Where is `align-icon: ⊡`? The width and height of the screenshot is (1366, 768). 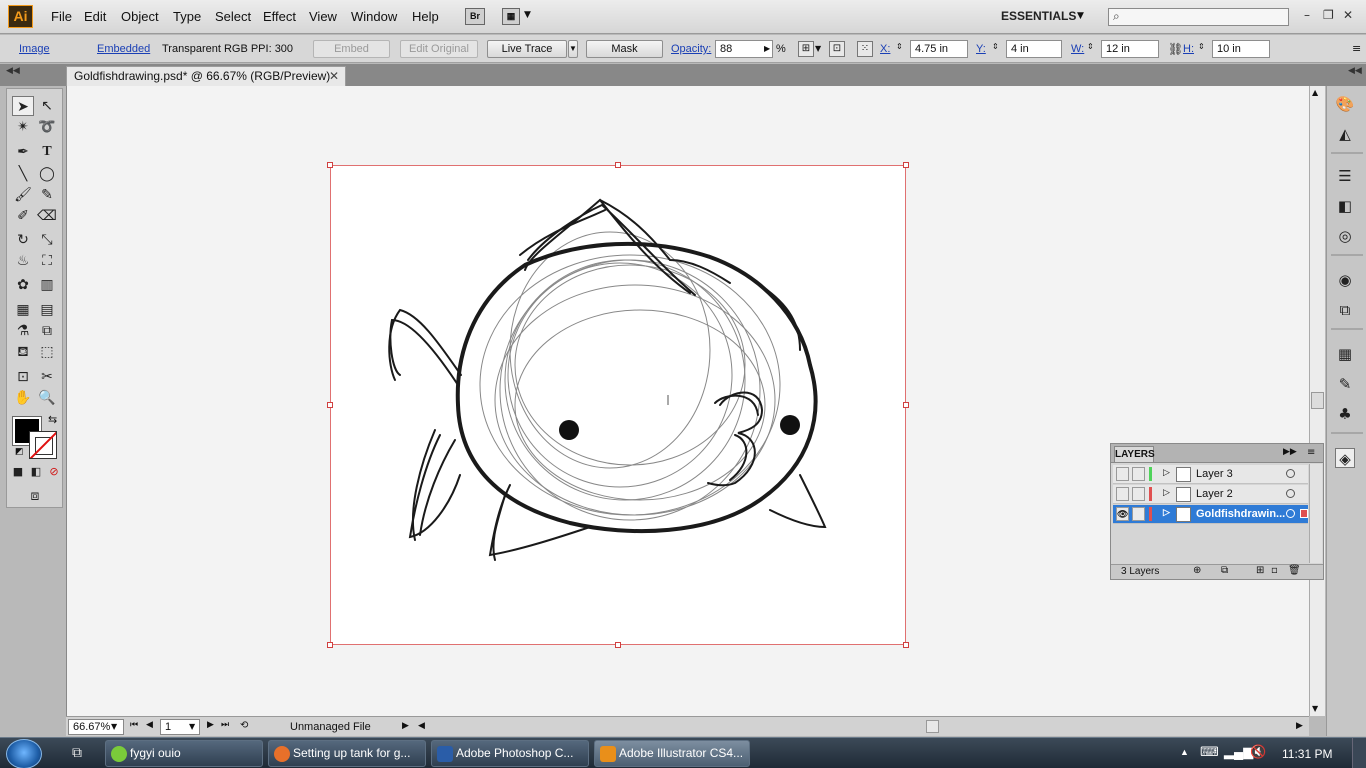
align-icon: ⊡ is located at coordinates (837, 49).